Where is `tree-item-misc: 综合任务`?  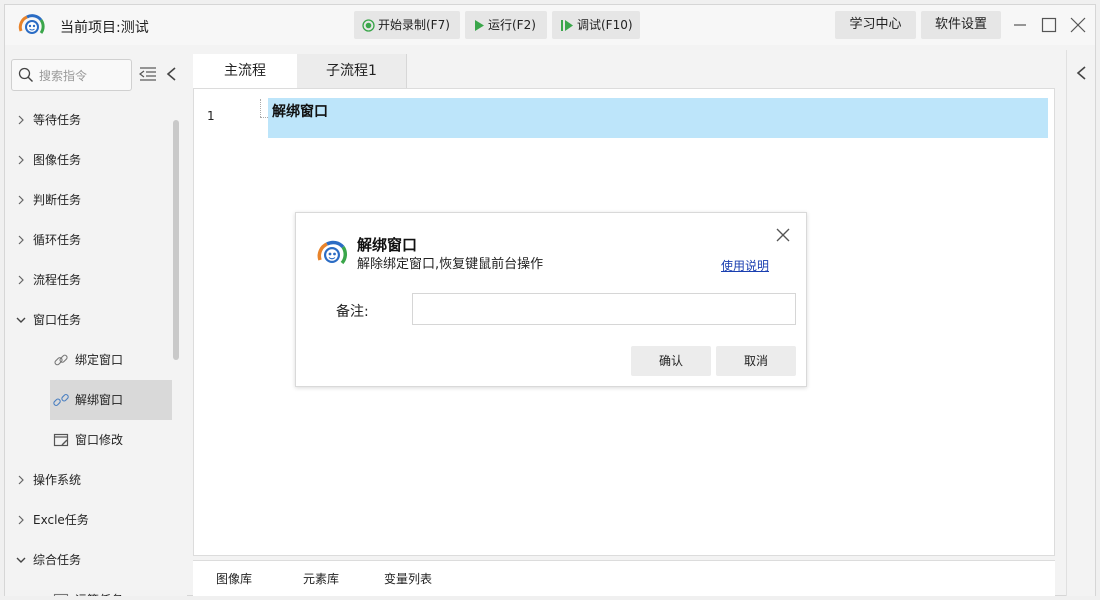 tree-item-misc: 综合任务 is located at coordinates (89, 560).